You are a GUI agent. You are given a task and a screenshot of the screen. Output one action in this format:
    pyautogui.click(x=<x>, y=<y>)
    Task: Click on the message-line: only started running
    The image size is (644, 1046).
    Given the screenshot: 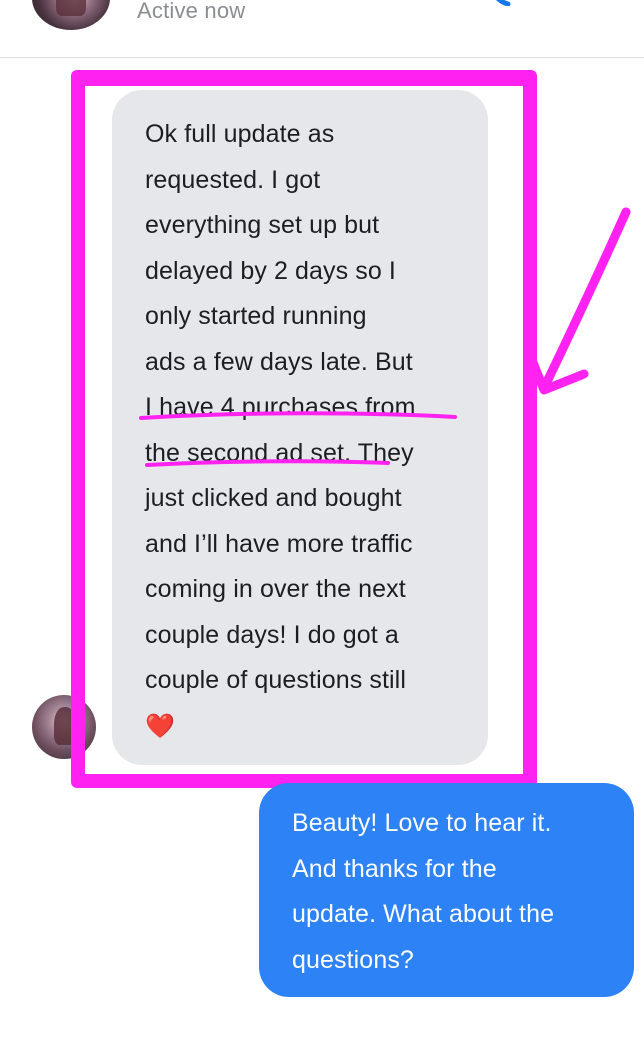 What is the action you would take?
    pyautogui.click(x=256, y=316)
    